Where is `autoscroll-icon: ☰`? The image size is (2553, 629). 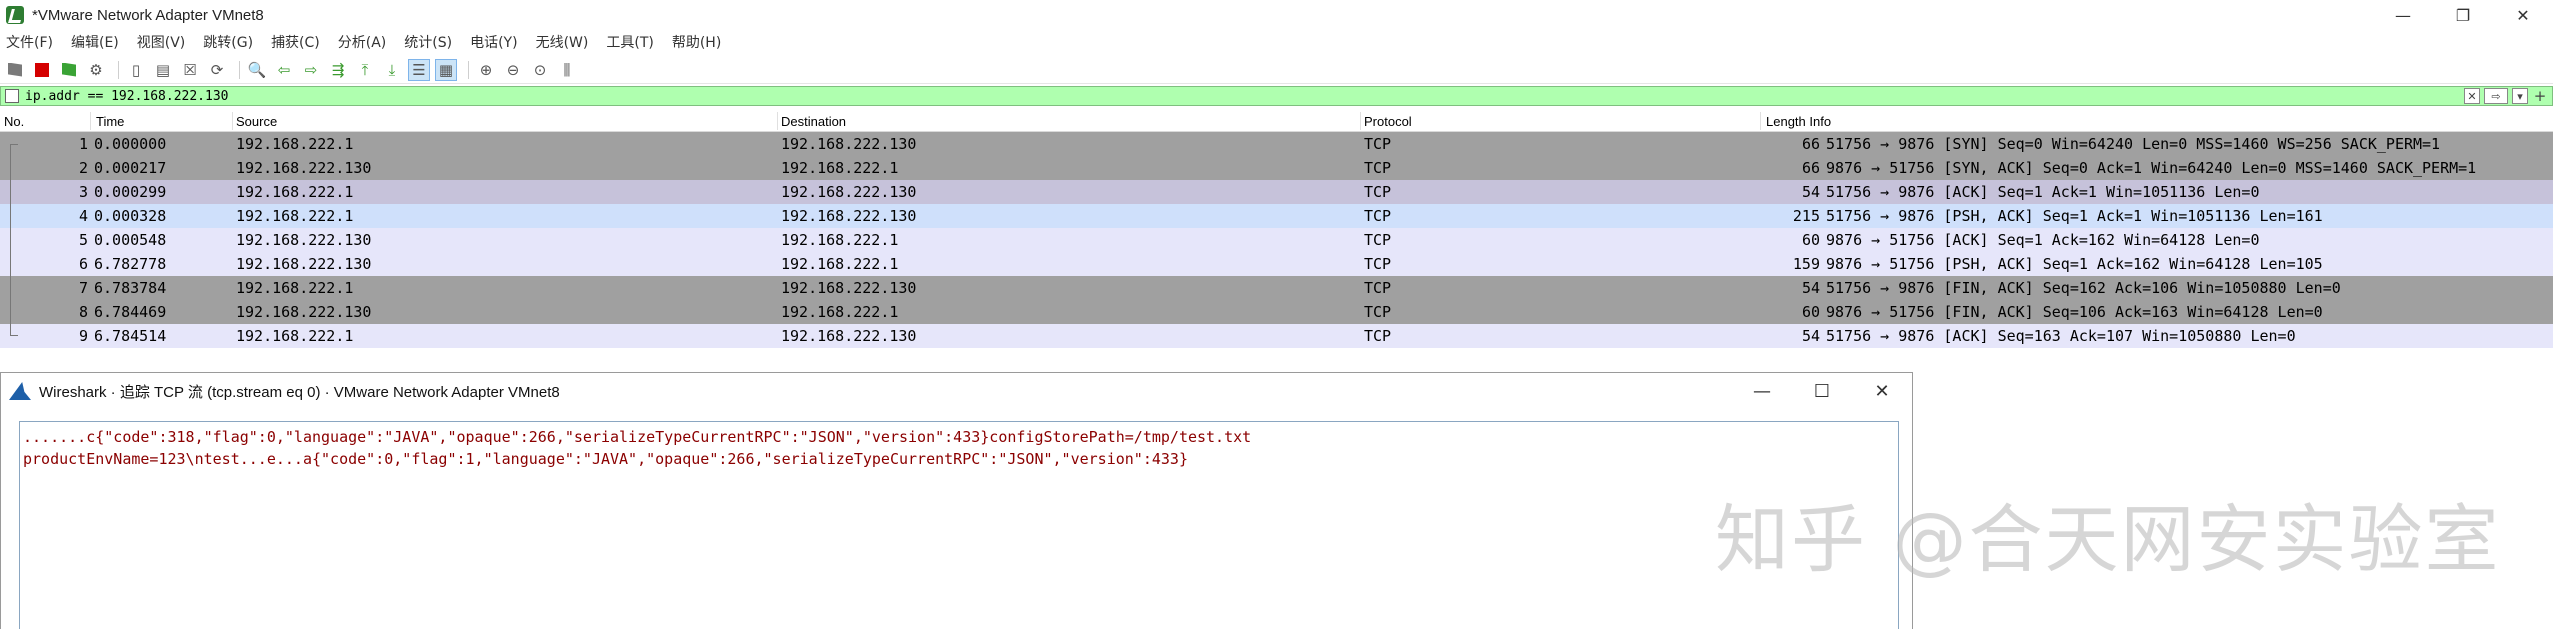
autoscroll-icon: ☰ is located at coordinates (419, 69).